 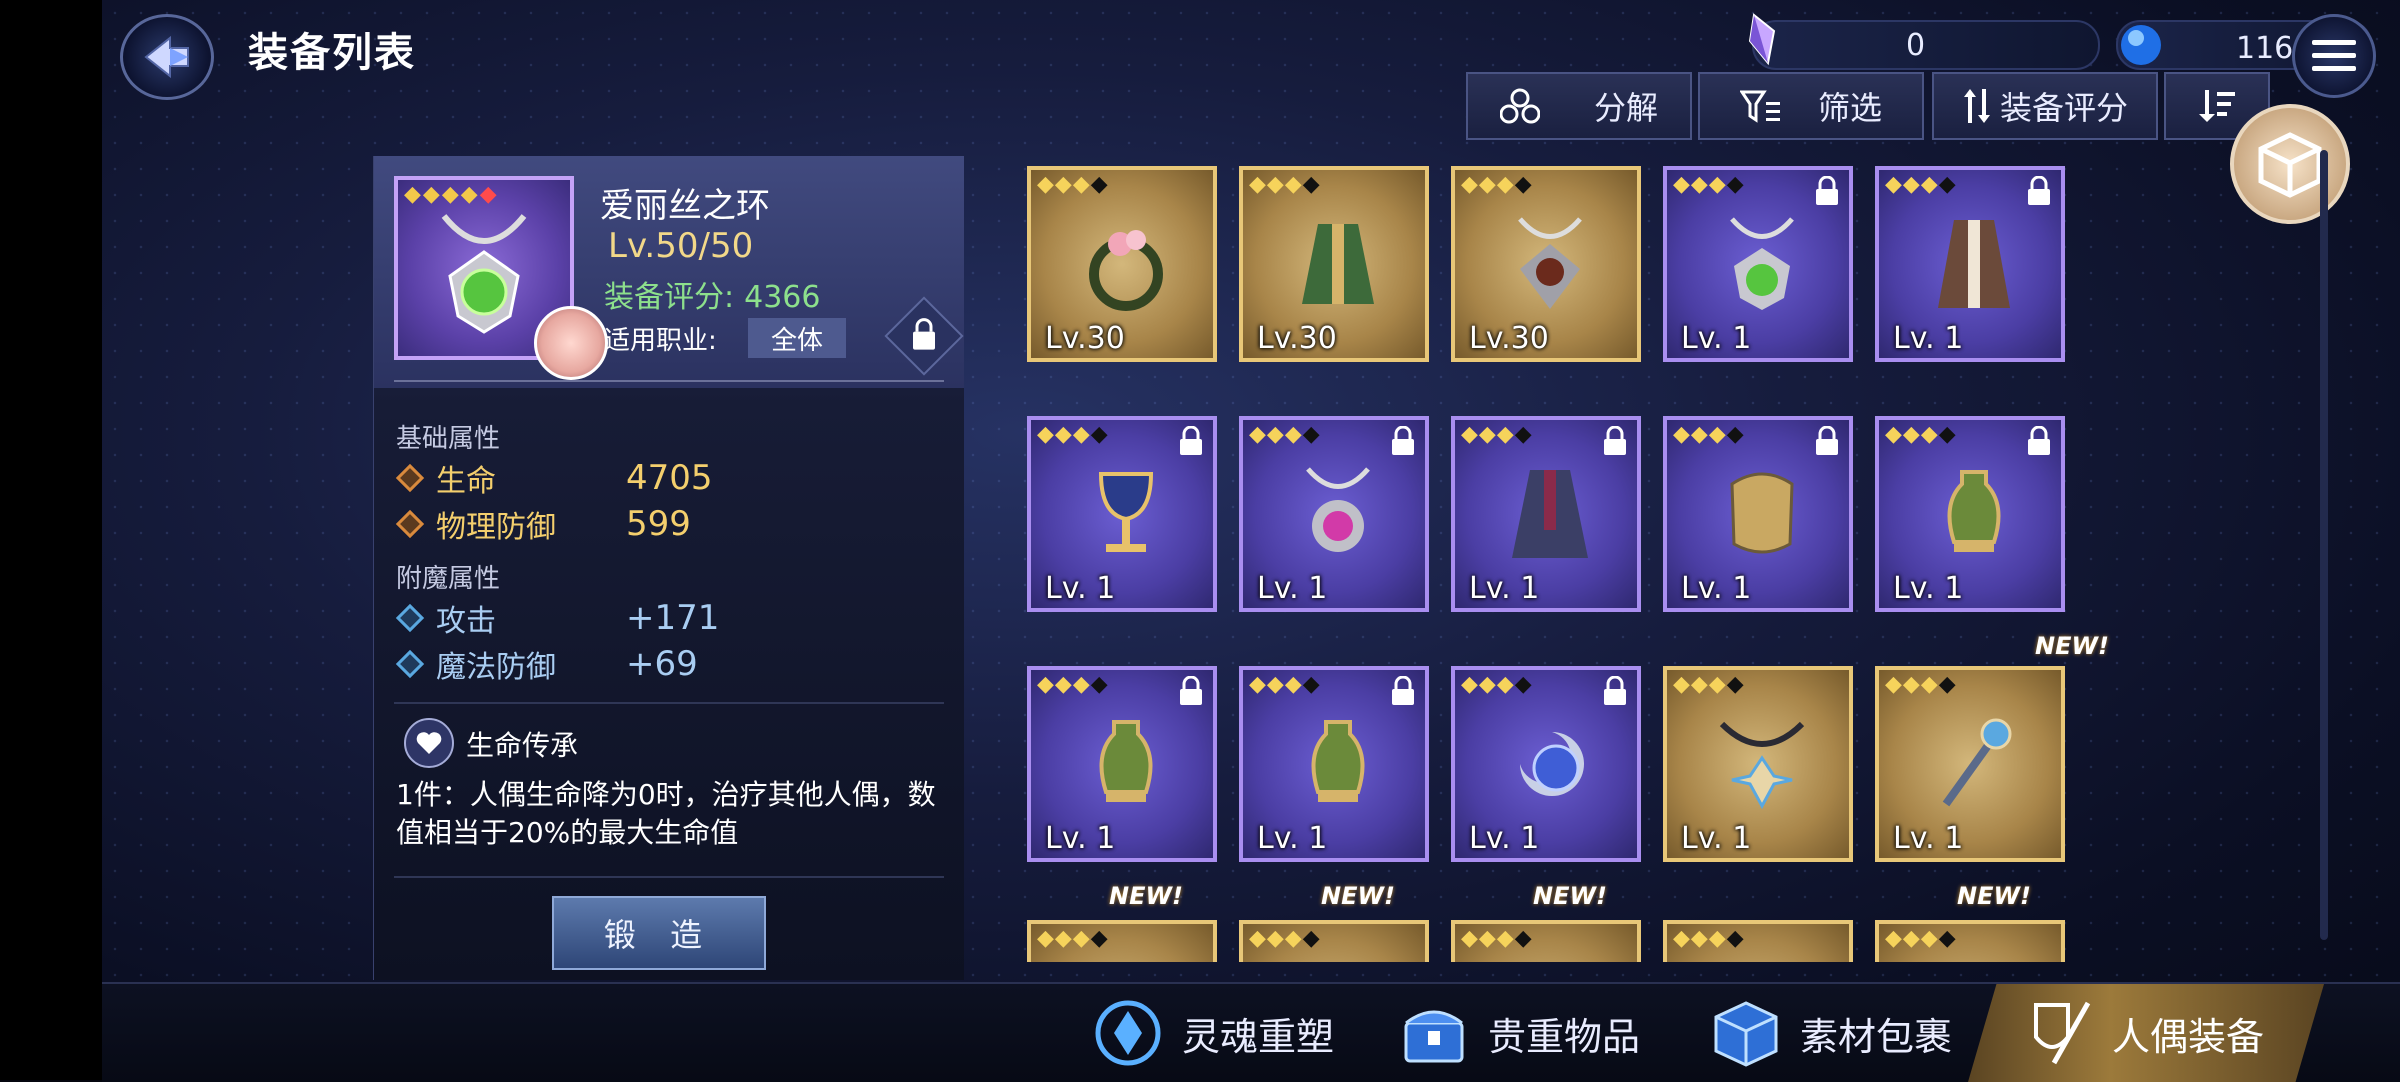 What do you see at coordinates (1977, 762) in the screenshot?
I see `staff-icon` at bounding box center [1977, 762].